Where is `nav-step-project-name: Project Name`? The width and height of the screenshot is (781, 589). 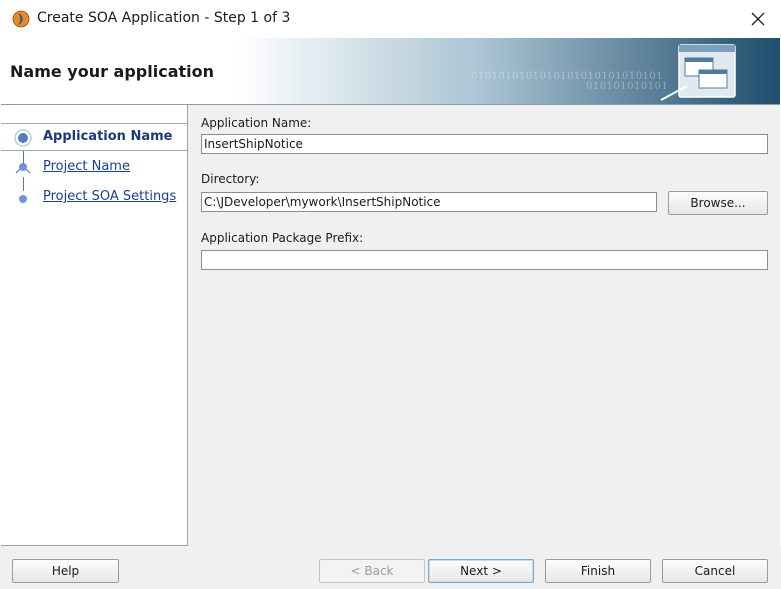 nav-step-project-name: Project Name is located at coordinates (94, 167).